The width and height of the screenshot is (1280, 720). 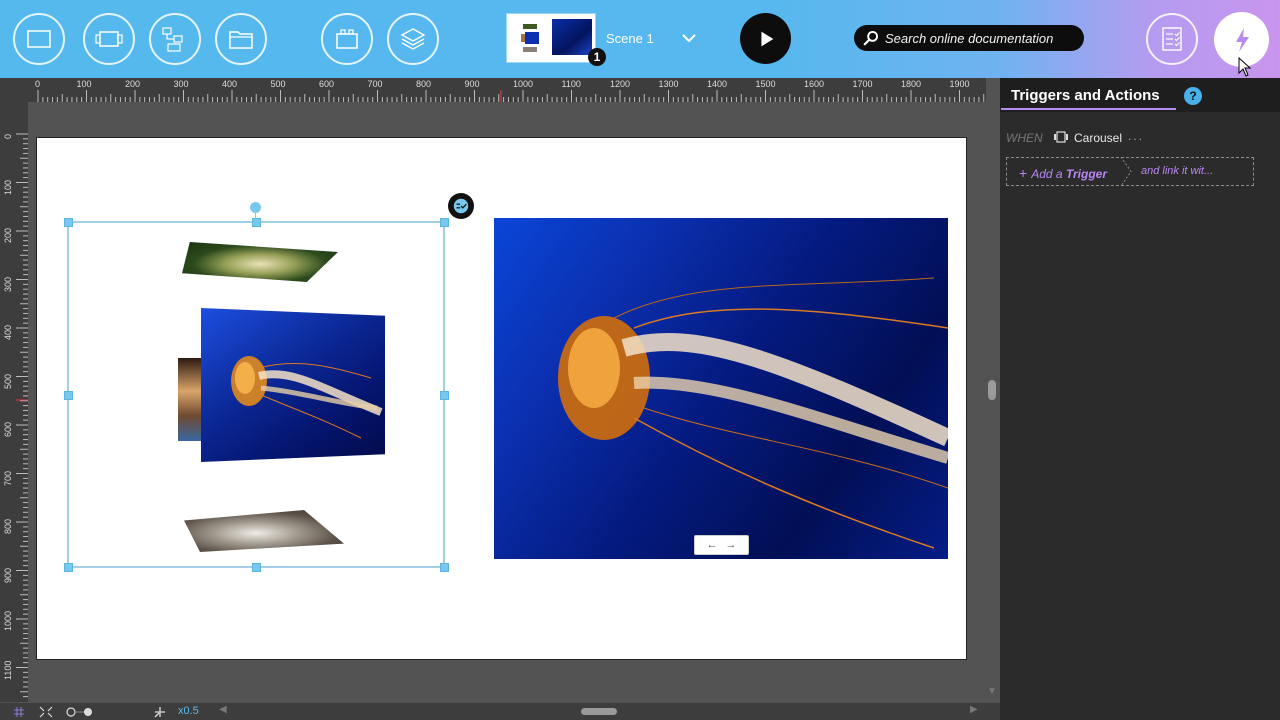 What do you see at coordinates (765, 84) in the screenshot?
I see `ruler-label: 1500` at bounding box center [765, 84].